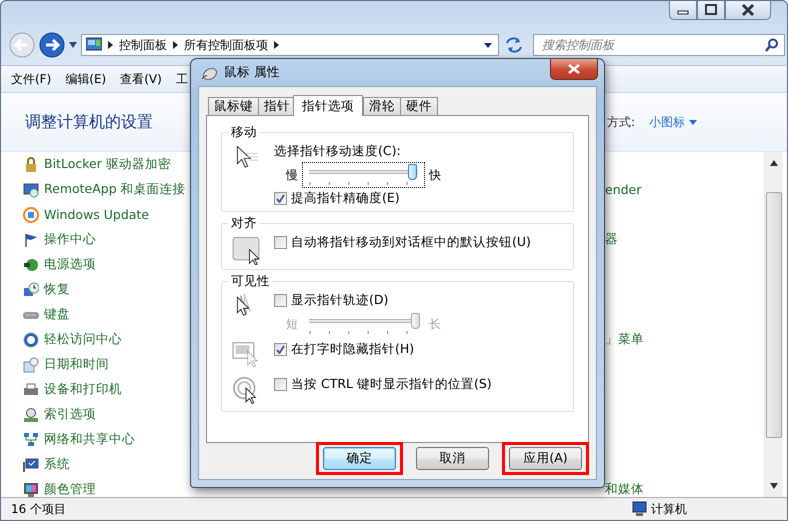  Describe the element at coordinates (435, 324) in the screenshot. I see `slider-max-label: 长` at that location.